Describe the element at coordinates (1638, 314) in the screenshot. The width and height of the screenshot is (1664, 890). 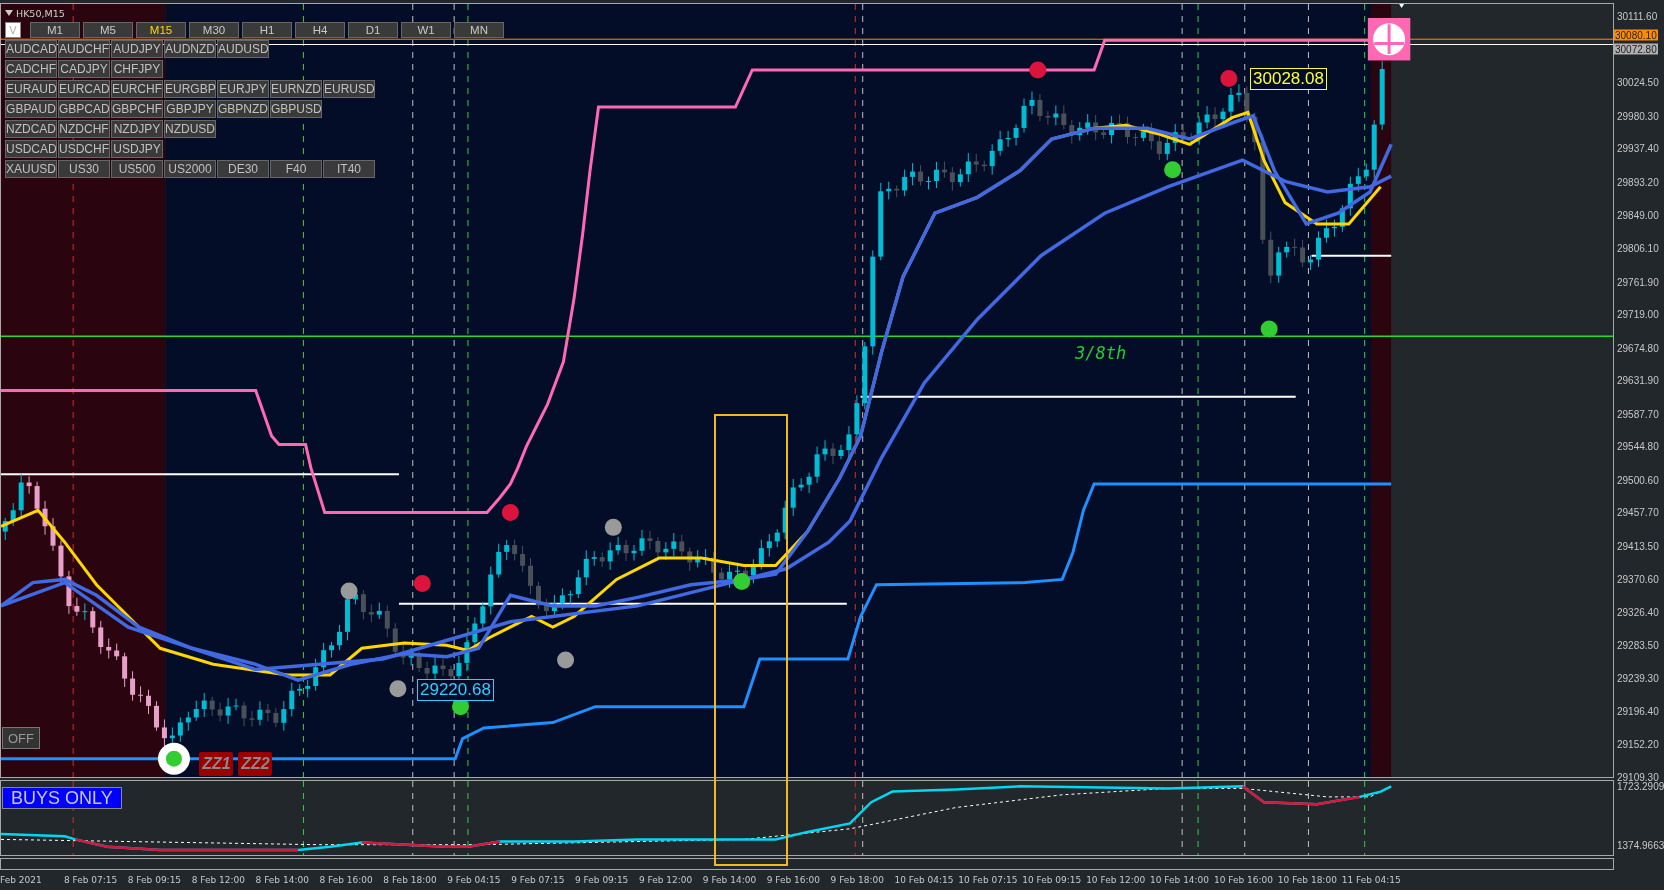
I see `price-axis-label: 29719.00` at that location.